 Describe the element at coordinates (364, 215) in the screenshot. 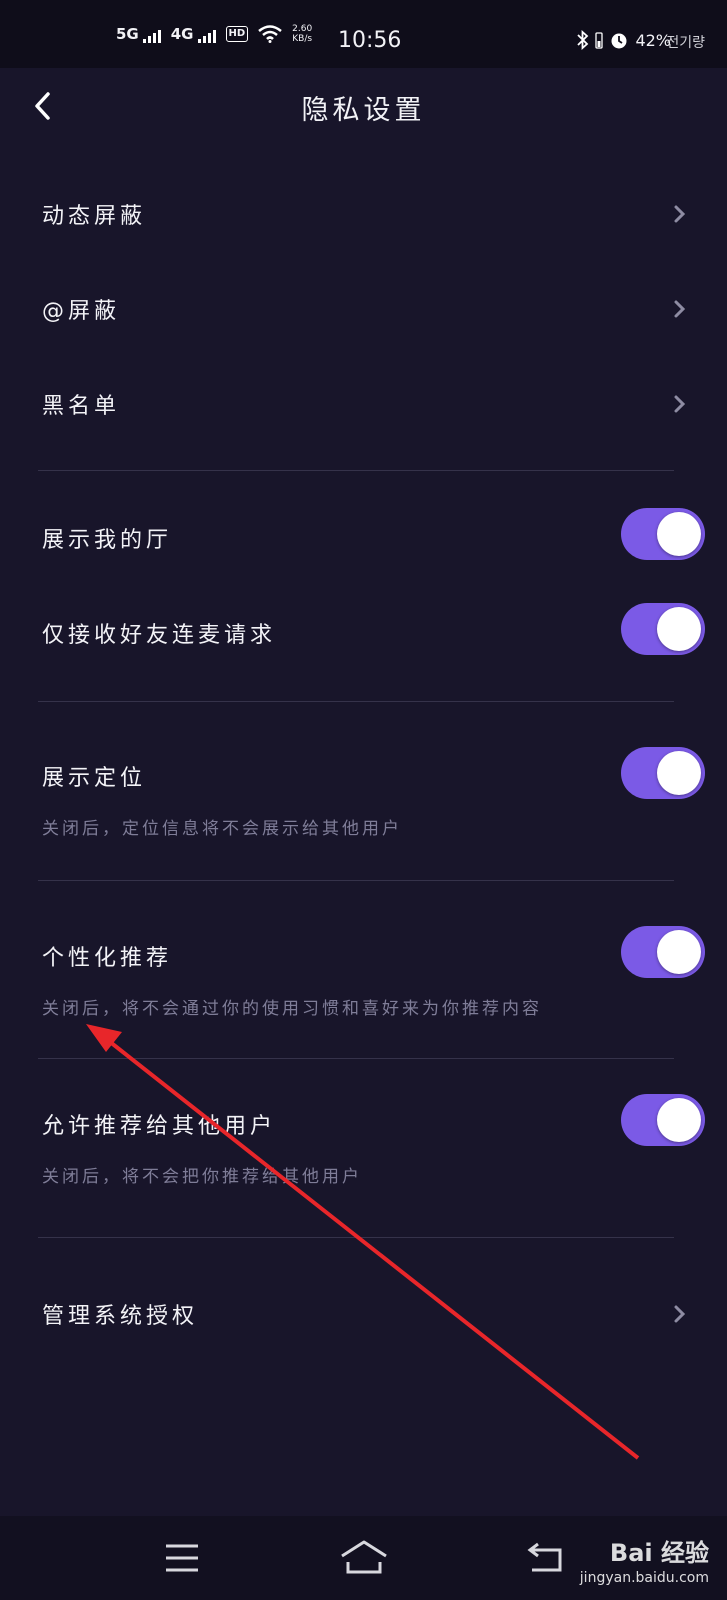

I see `menu-item-dynamic-block: 动态屏蔽` at that location.